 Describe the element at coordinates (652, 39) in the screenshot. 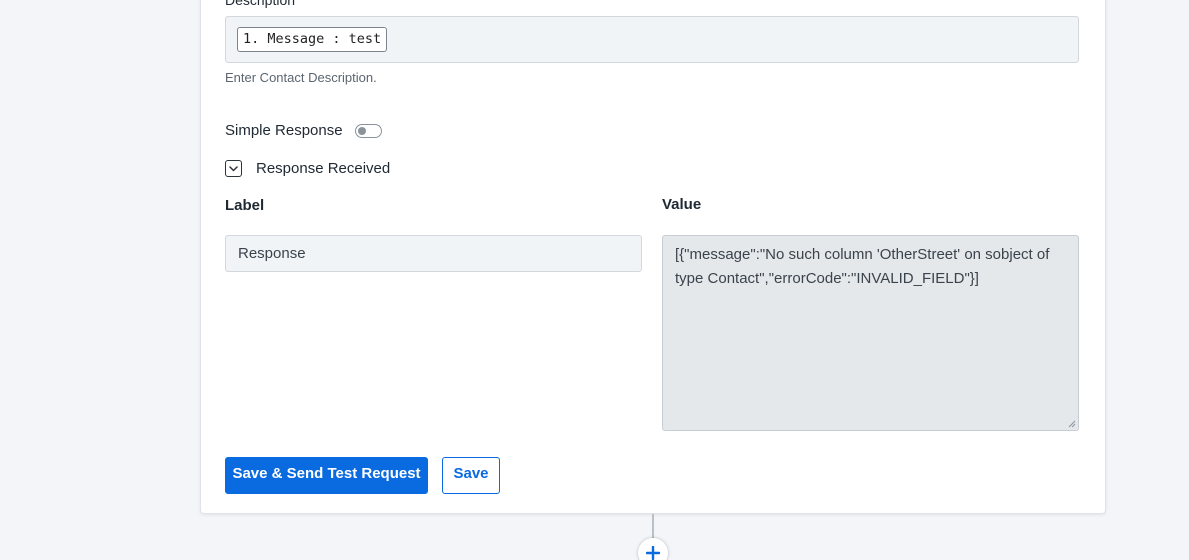

I see `description-field: 1. Message : test` at that location.